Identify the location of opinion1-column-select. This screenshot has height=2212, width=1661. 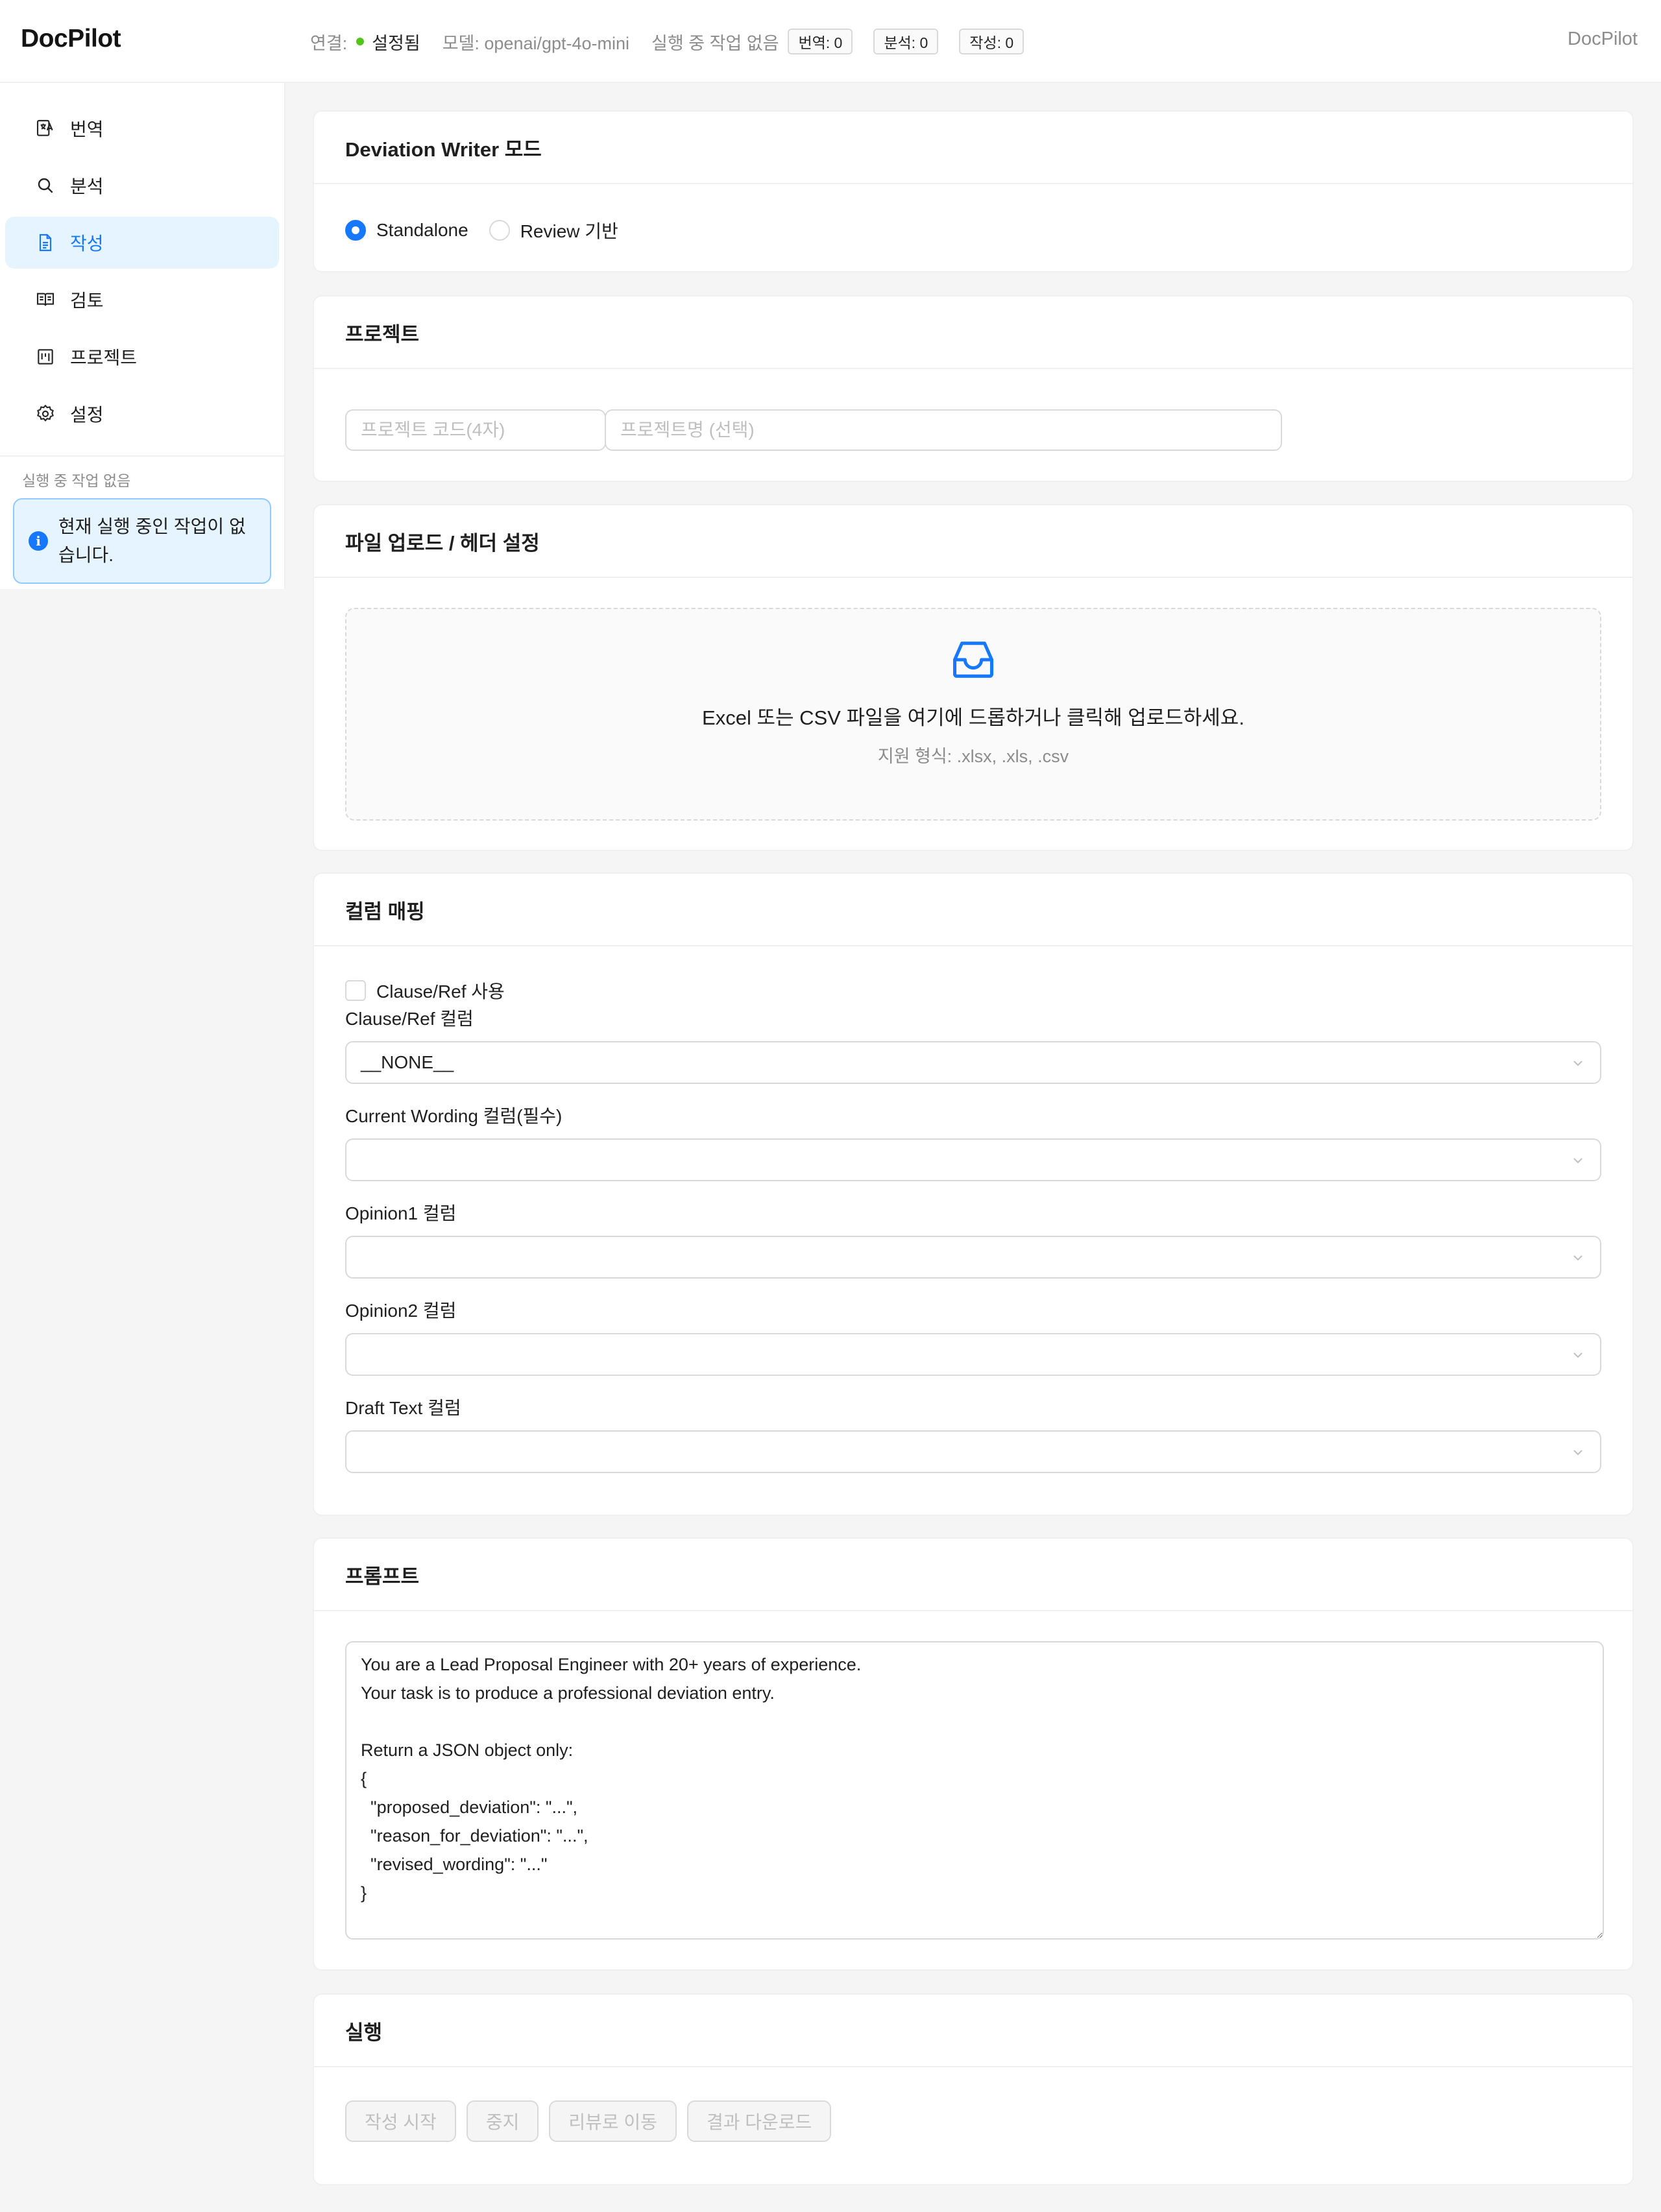
(973, 1257).